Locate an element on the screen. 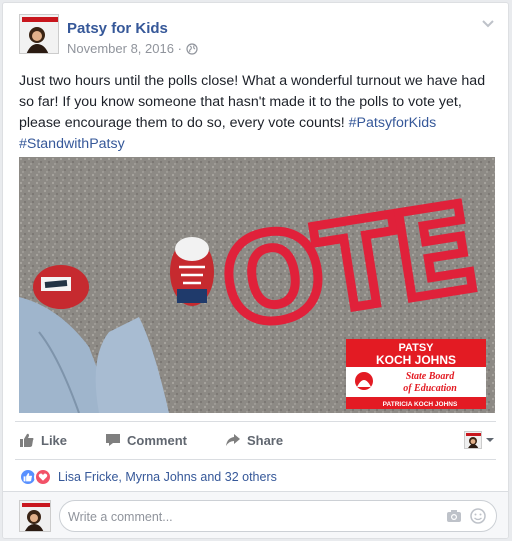 The image size is (512, 541). page-avatar is located at coordinates (39, 34).